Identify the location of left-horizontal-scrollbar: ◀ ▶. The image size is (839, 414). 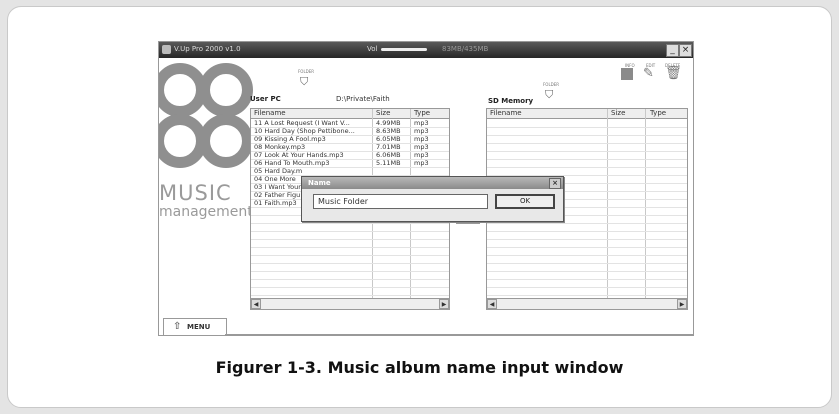
(350, 303).